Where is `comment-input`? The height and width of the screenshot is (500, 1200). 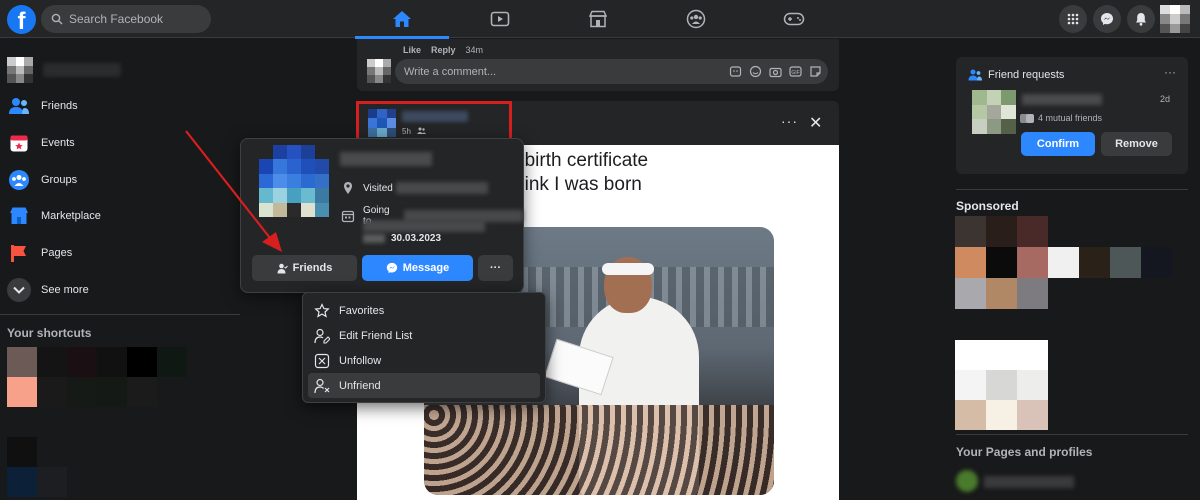
comment-input is located at coordinates (554, 71).